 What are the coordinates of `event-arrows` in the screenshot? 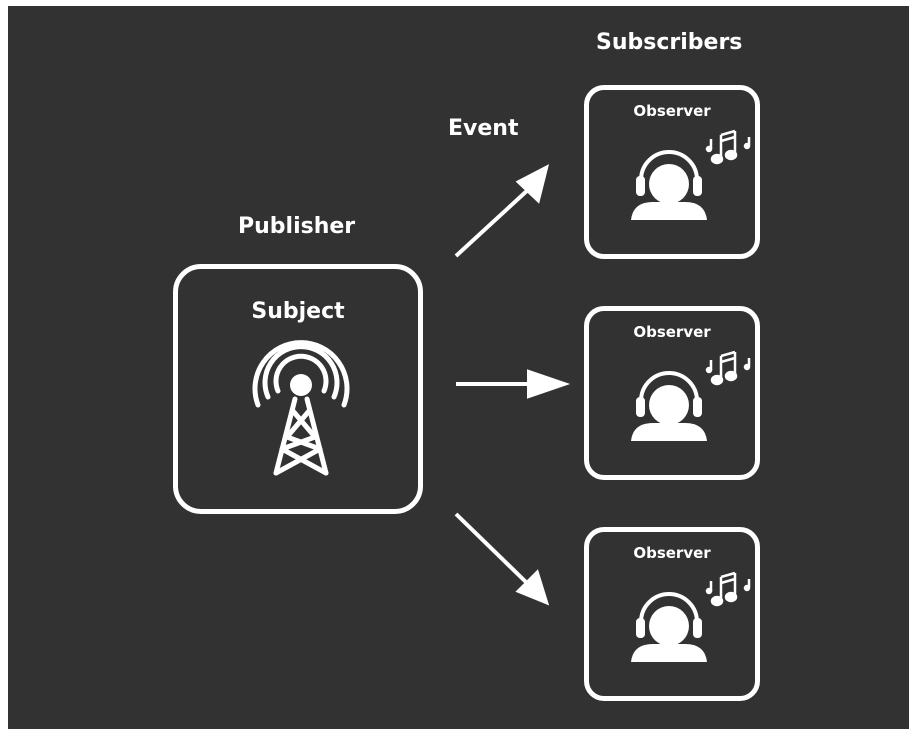 It's located at (512, 385).